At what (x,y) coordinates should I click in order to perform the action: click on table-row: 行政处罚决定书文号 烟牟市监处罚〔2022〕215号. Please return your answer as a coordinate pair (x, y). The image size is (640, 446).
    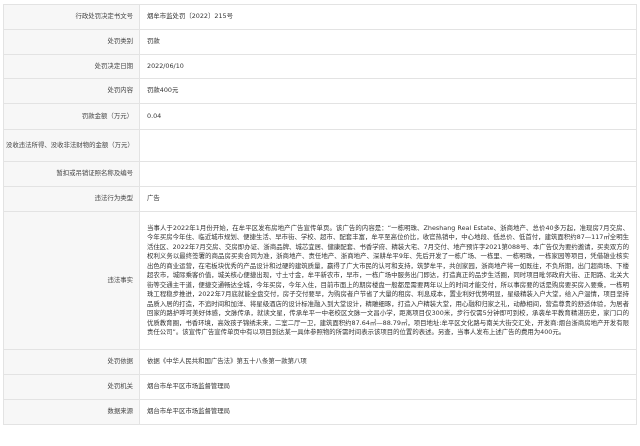
    Looking at the image, I should click on (320, 17).